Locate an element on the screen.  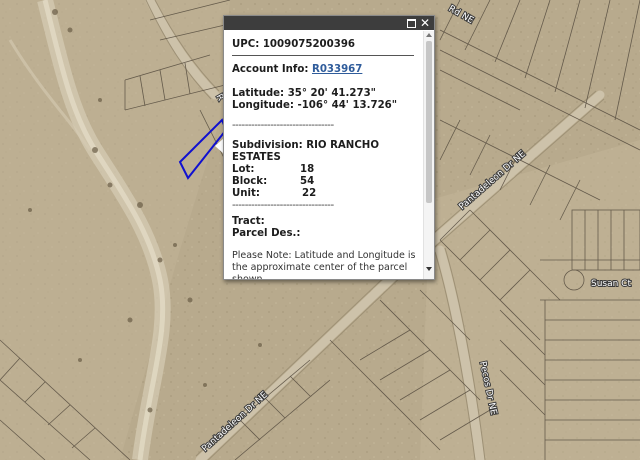
scroll-up-arrow-icon is located at coordinates (429, 35).